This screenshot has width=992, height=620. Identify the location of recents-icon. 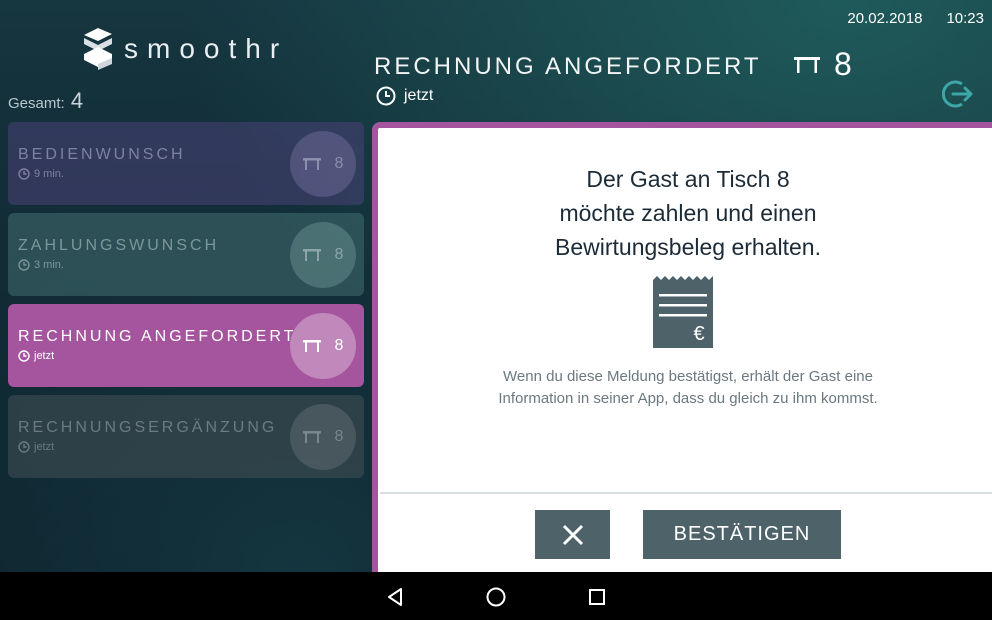
(597, 597).